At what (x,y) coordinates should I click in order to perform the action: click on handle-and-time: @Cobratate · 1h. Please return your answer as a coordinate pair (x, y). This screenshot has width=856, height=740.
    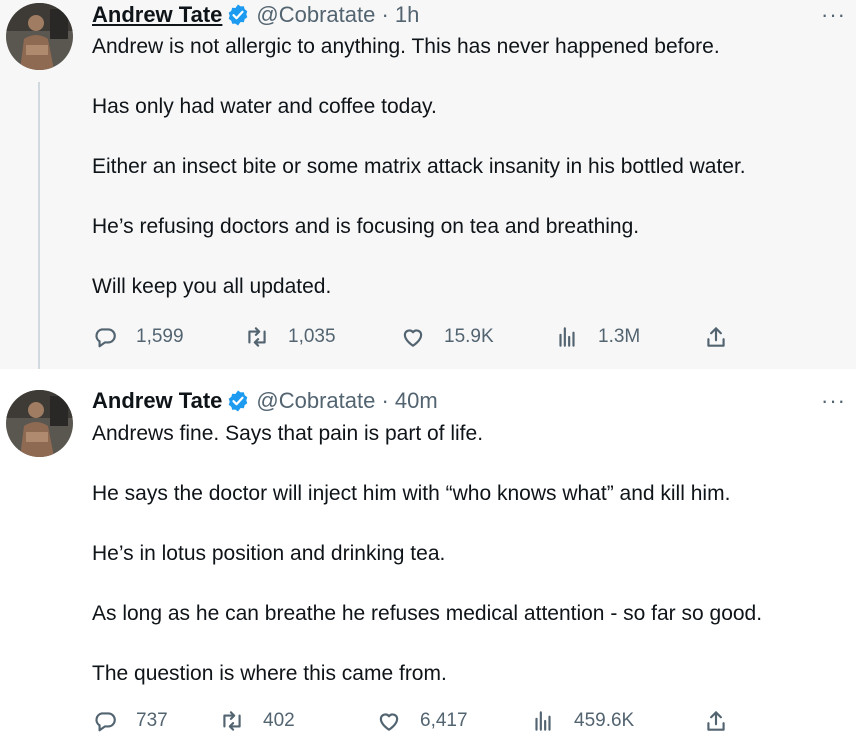
    Looking at the image, I should click on (337, 15).